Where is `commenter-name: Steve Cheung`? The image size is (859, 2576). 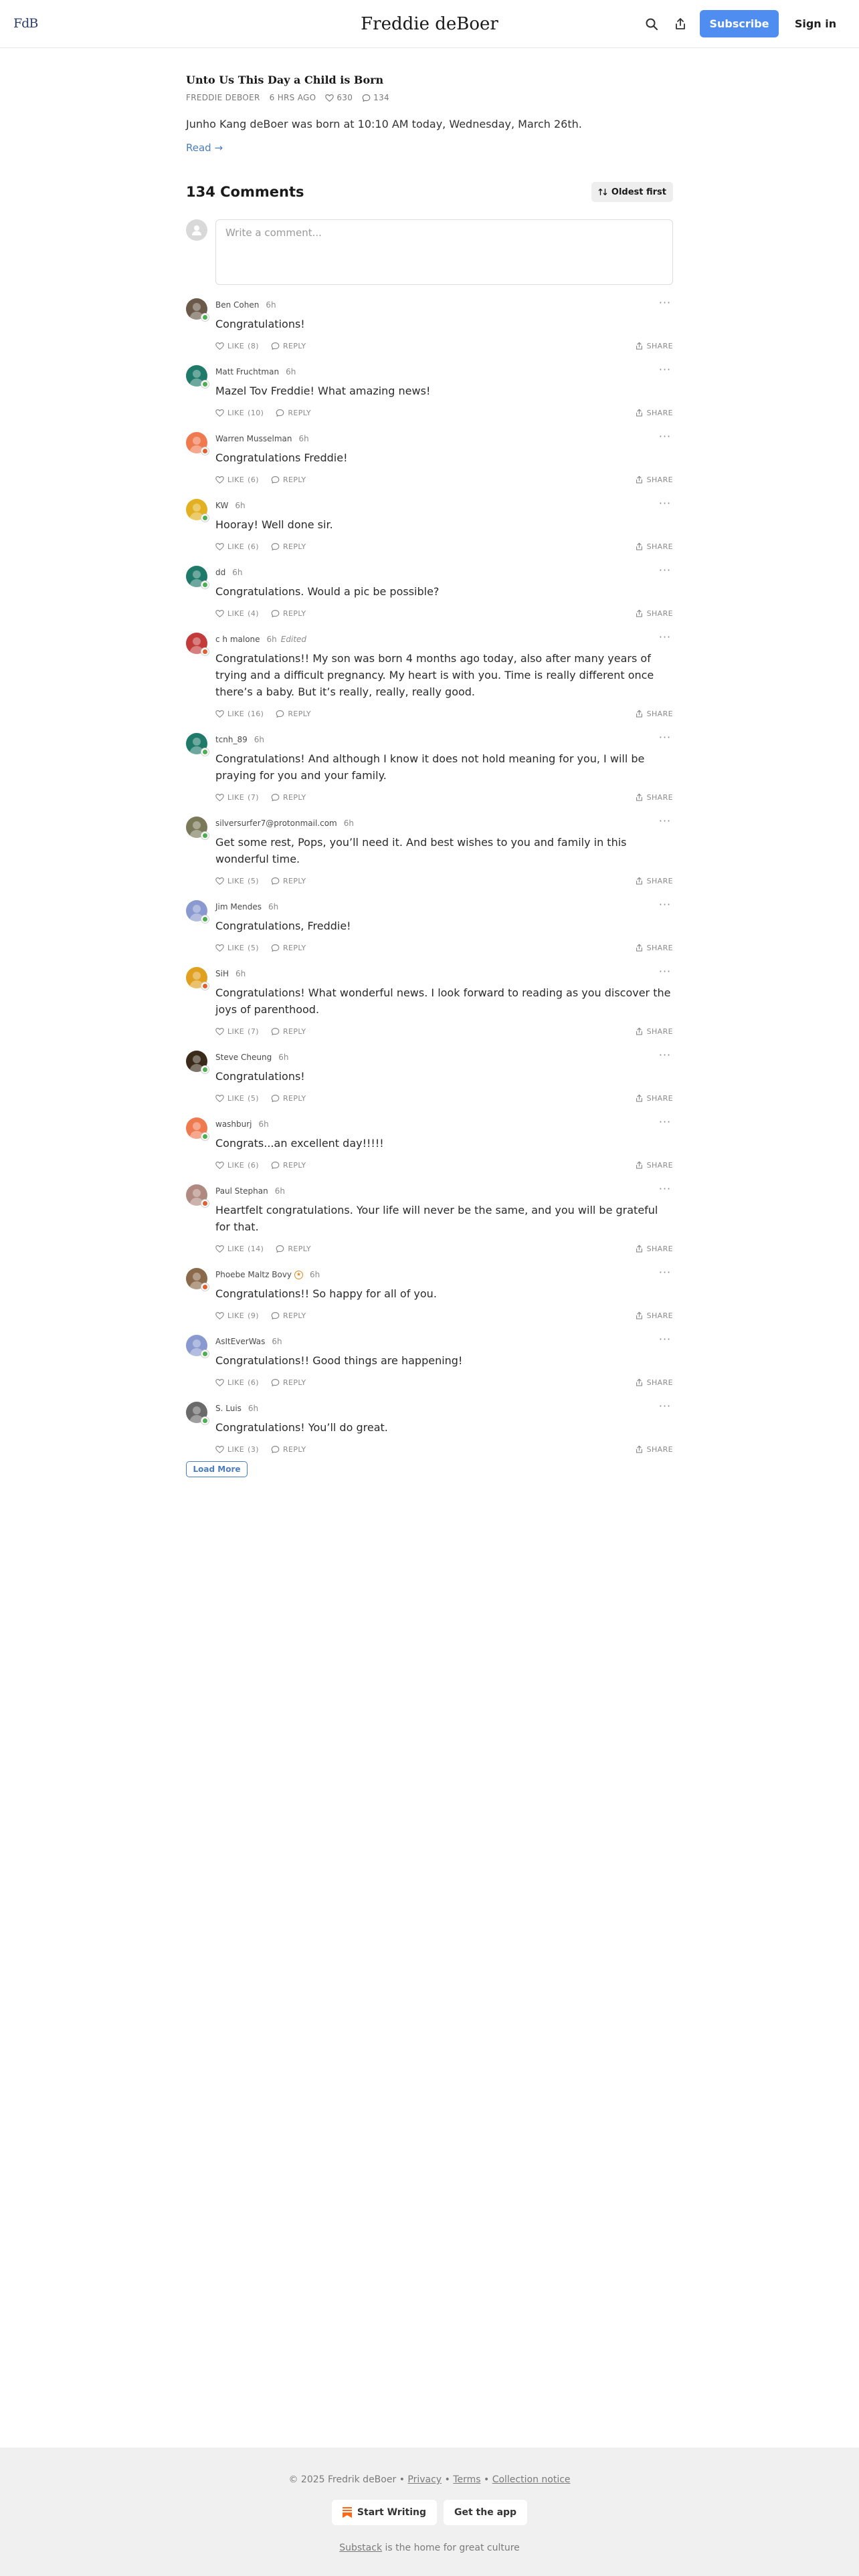 commenter-name: Steve Cheung is located at coordinates (243, 1057).